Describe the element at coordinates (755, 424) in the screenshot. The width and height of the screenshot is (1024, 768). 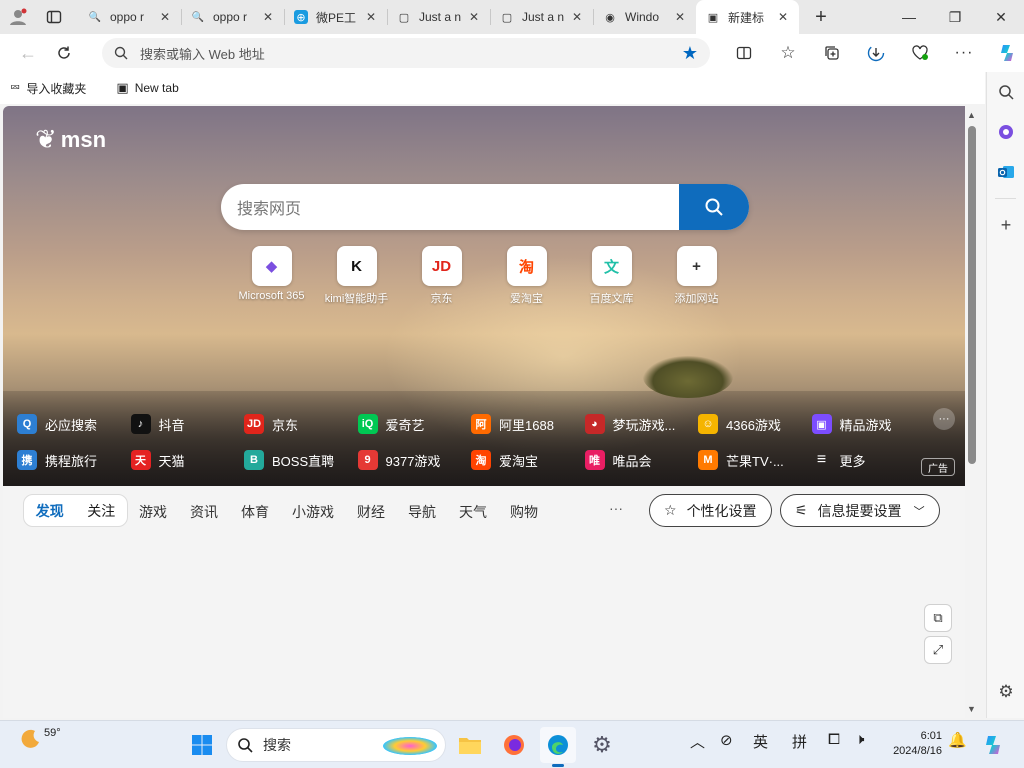
I see `top-site-link: ☺ 4366游戏` at that location.